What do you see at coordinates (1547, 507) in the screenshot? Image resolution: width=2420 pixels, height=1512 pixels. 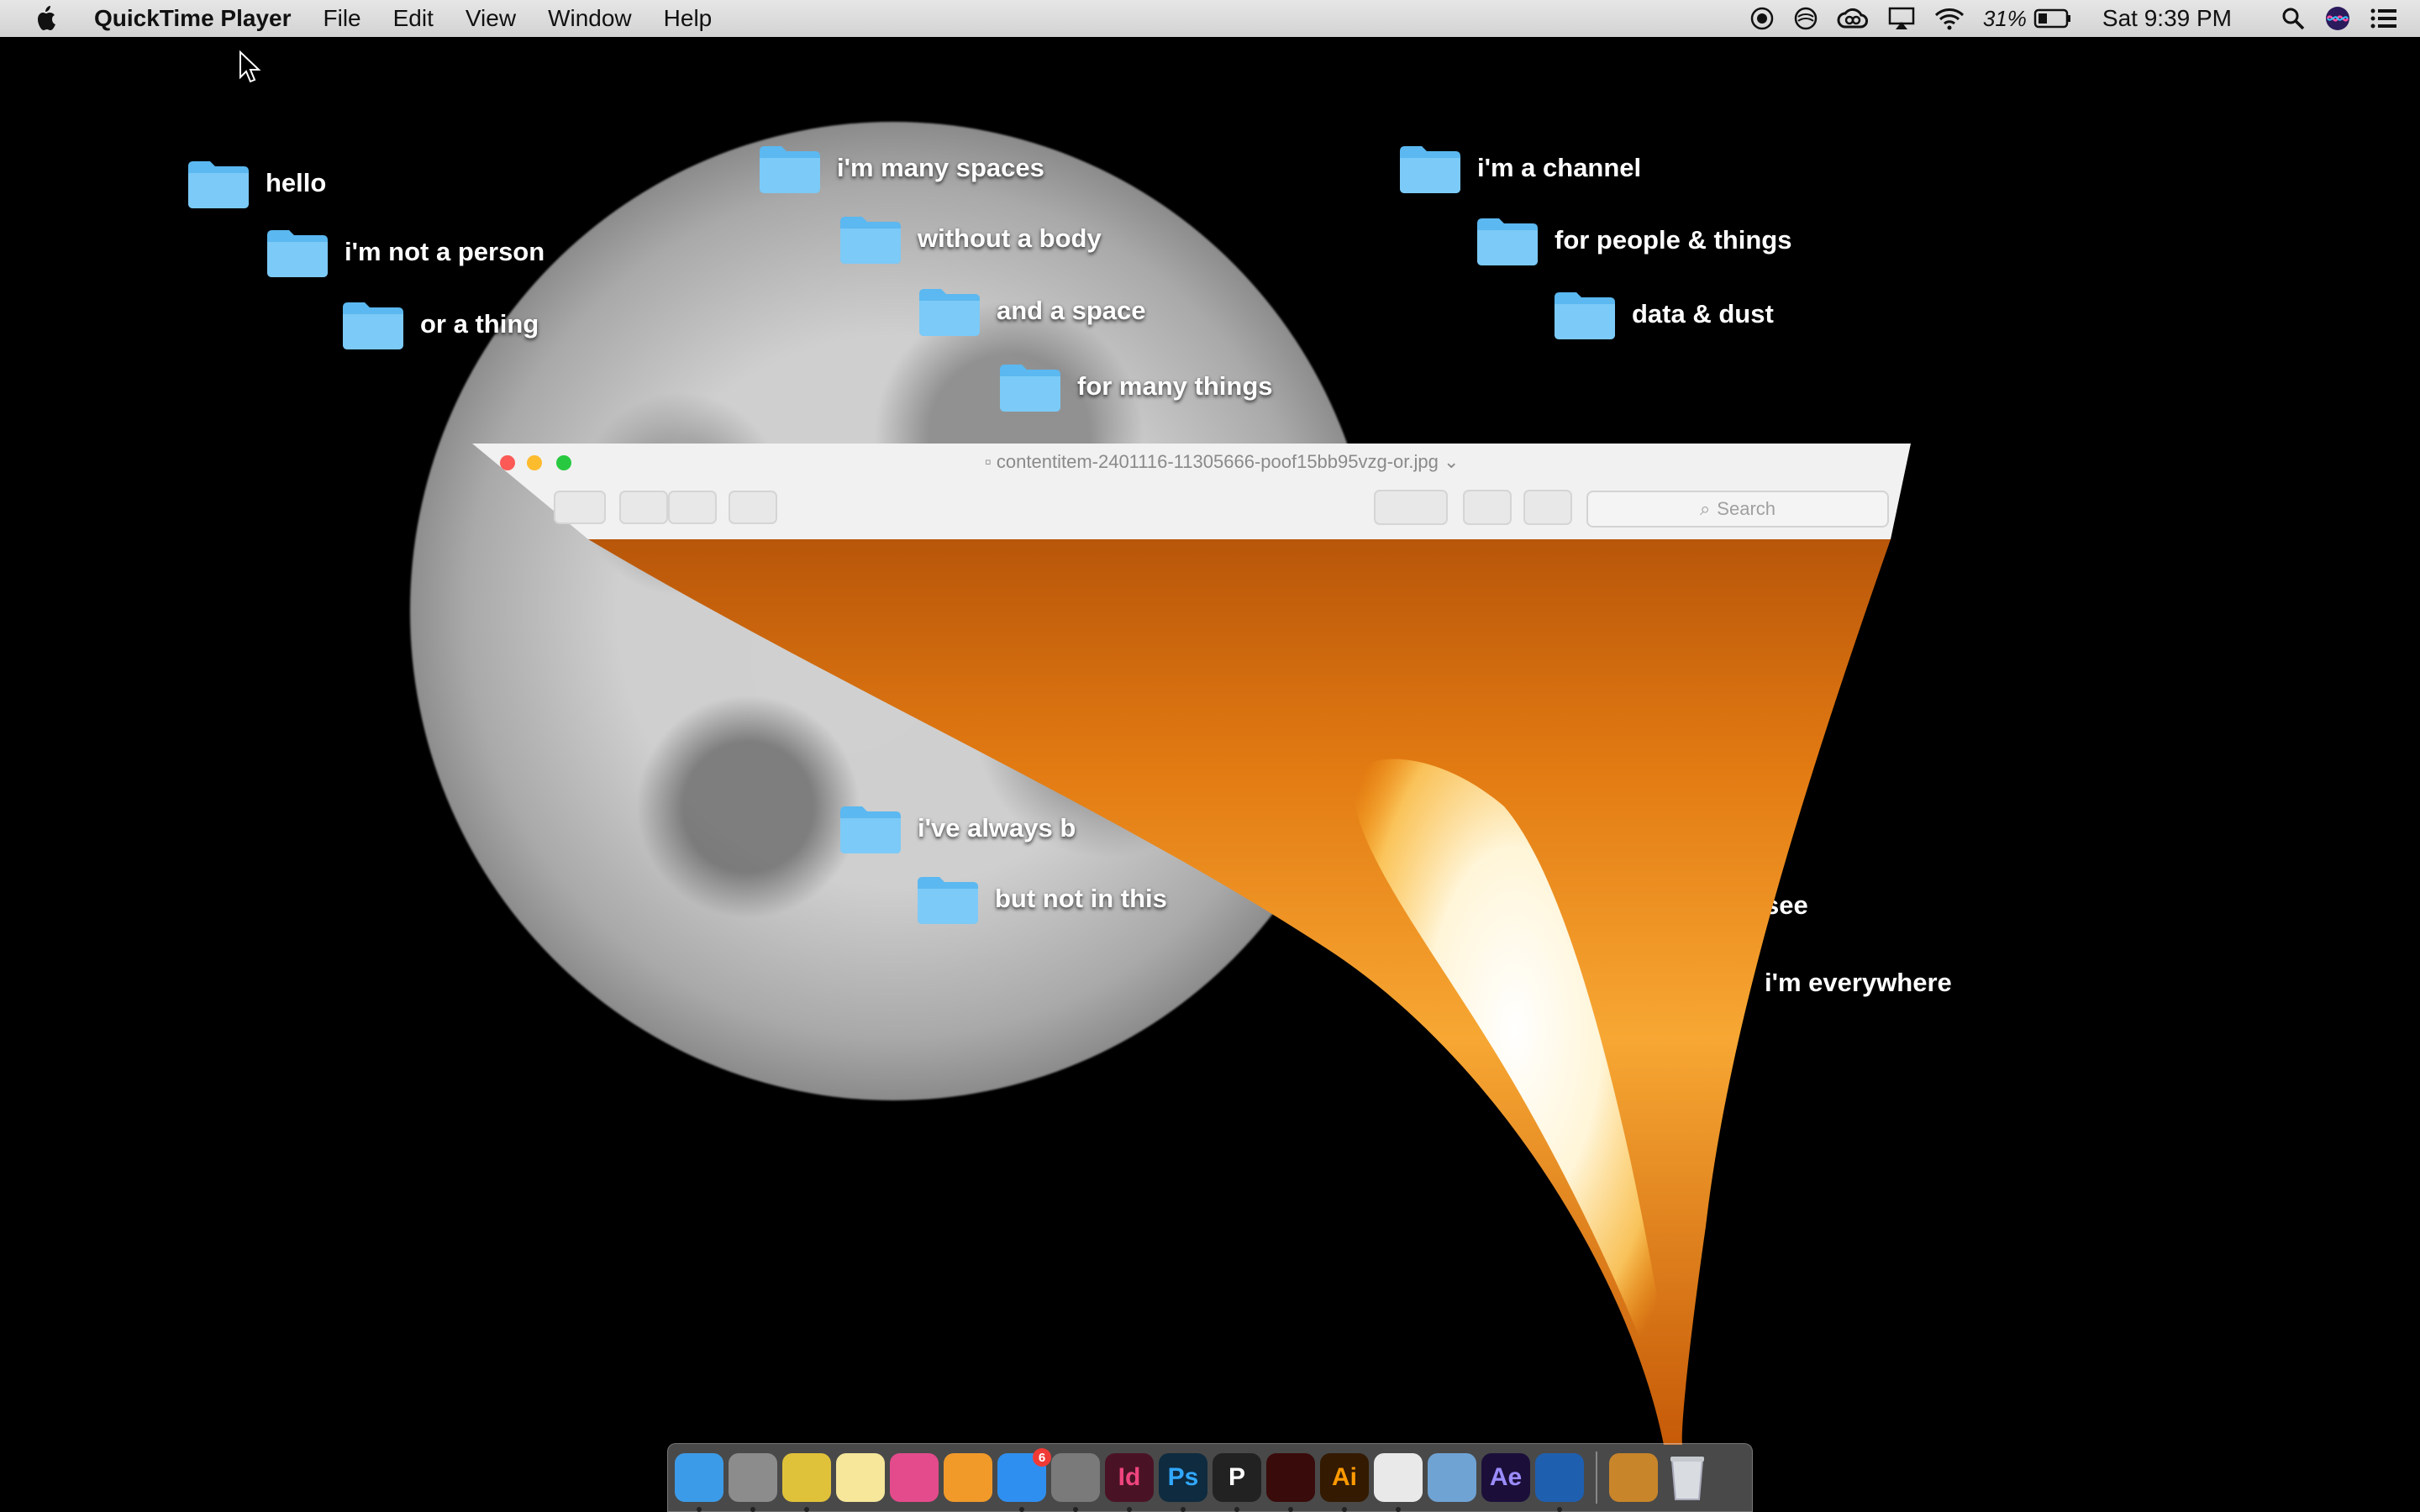 I see `markup-toolbar-button` at bounding box center [1547, 507].